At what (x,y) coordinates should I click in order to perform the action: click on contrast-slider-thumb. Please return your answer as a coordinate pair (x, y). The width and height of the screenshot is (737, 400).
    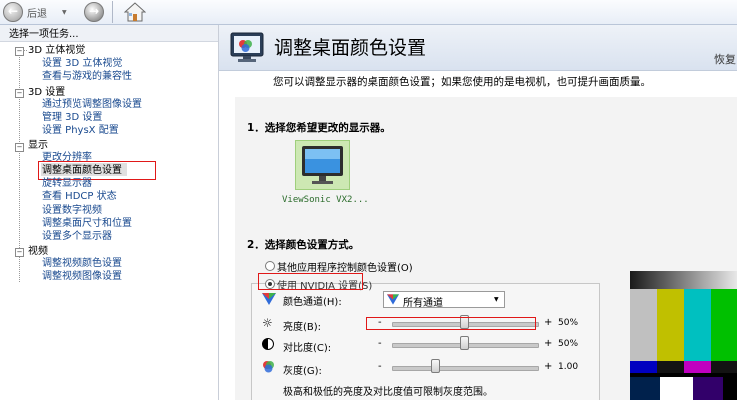
    Looking at the image, I should click on (464, 343).